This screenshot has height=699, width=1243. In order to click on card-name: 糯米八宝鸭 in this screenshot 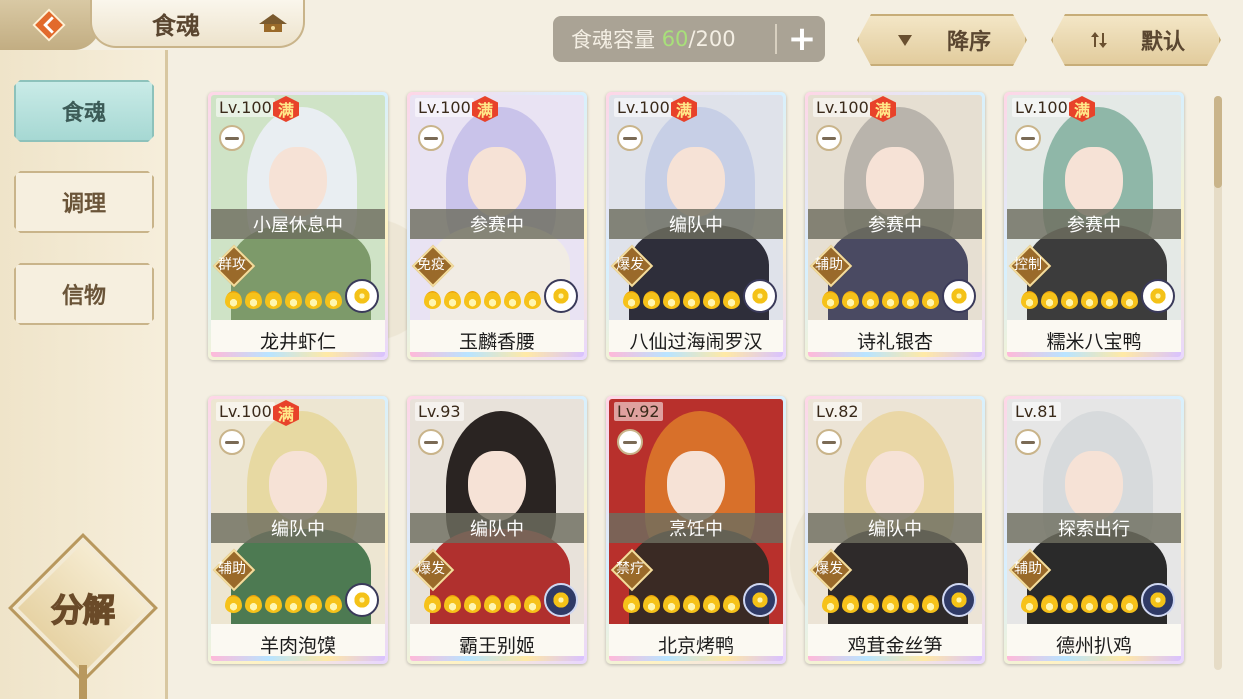, I will do `click(1094, 338)`.